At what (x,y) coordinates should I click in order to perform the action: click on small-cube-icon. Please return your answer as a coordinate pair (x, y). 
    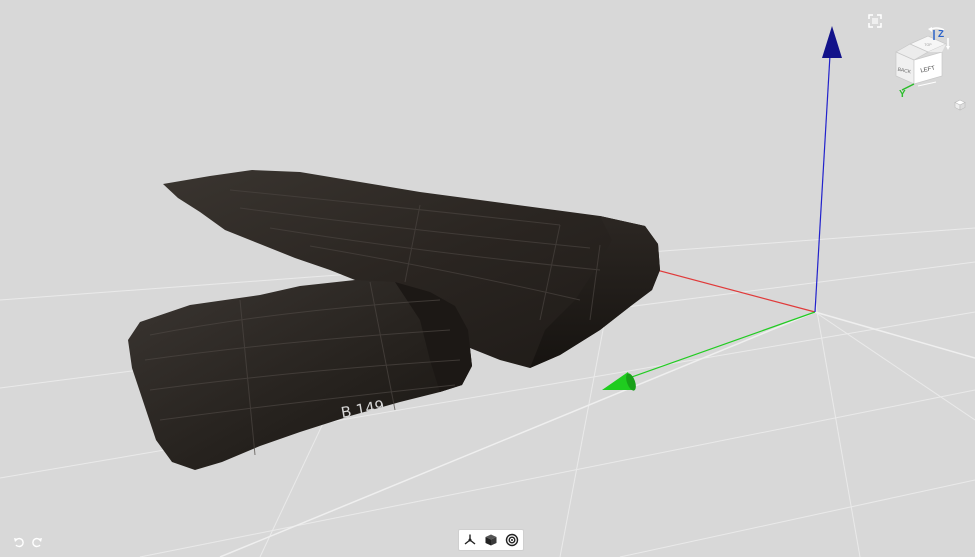
    Looking at the image, I should click on (960, 105).